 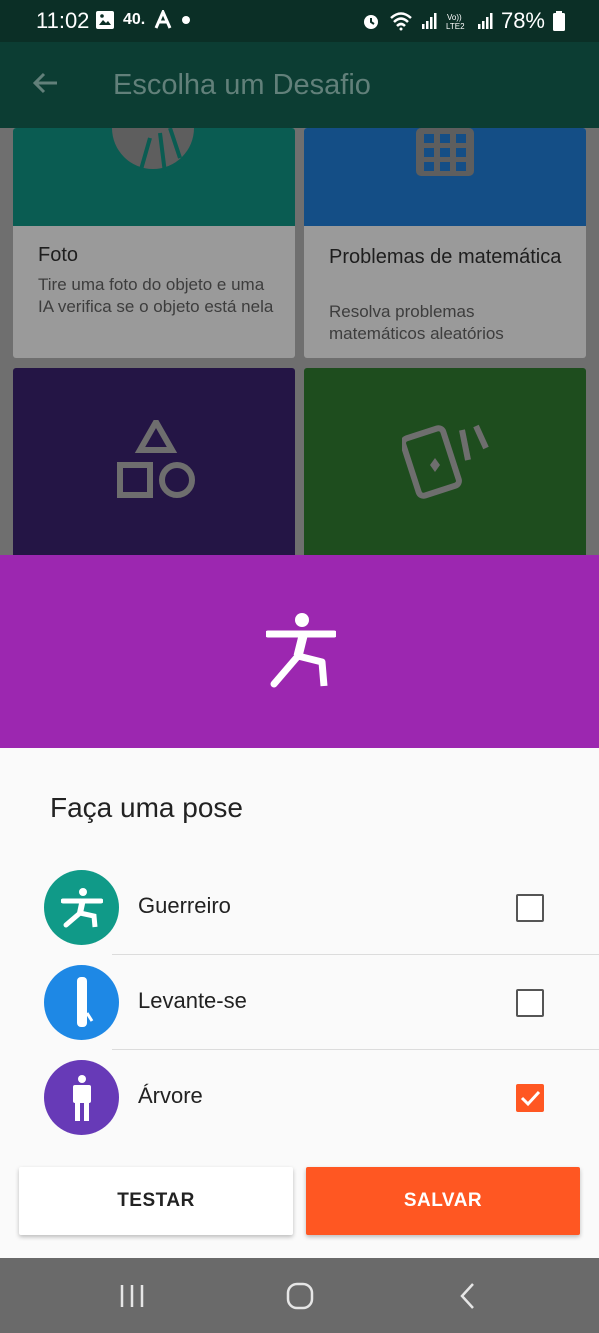 I want to click on sheet-header, so click(x=299, y=651).